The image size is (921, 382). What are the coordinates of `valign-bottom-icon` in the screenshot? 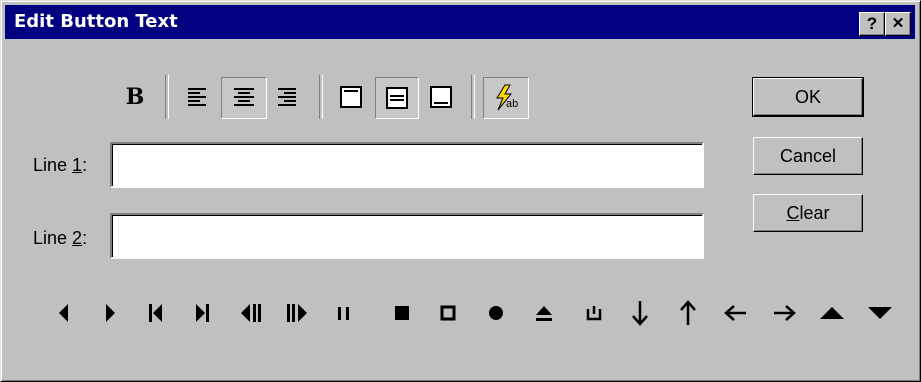 It's located at (441, 97).